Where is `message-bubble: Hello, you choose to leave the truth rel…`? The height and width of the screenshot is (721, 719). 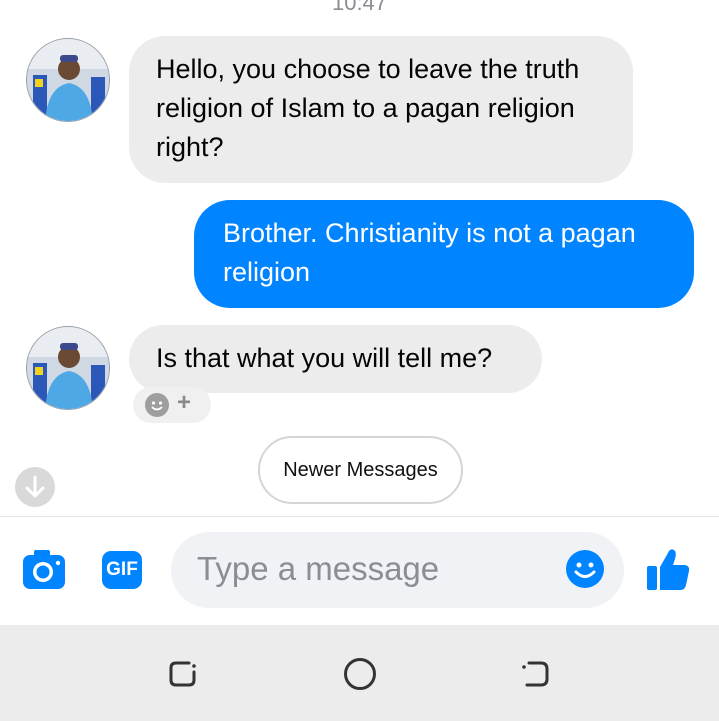 message-bubble: Hello, you choose to leave the truth rel… is located at coordinates (381, 109).